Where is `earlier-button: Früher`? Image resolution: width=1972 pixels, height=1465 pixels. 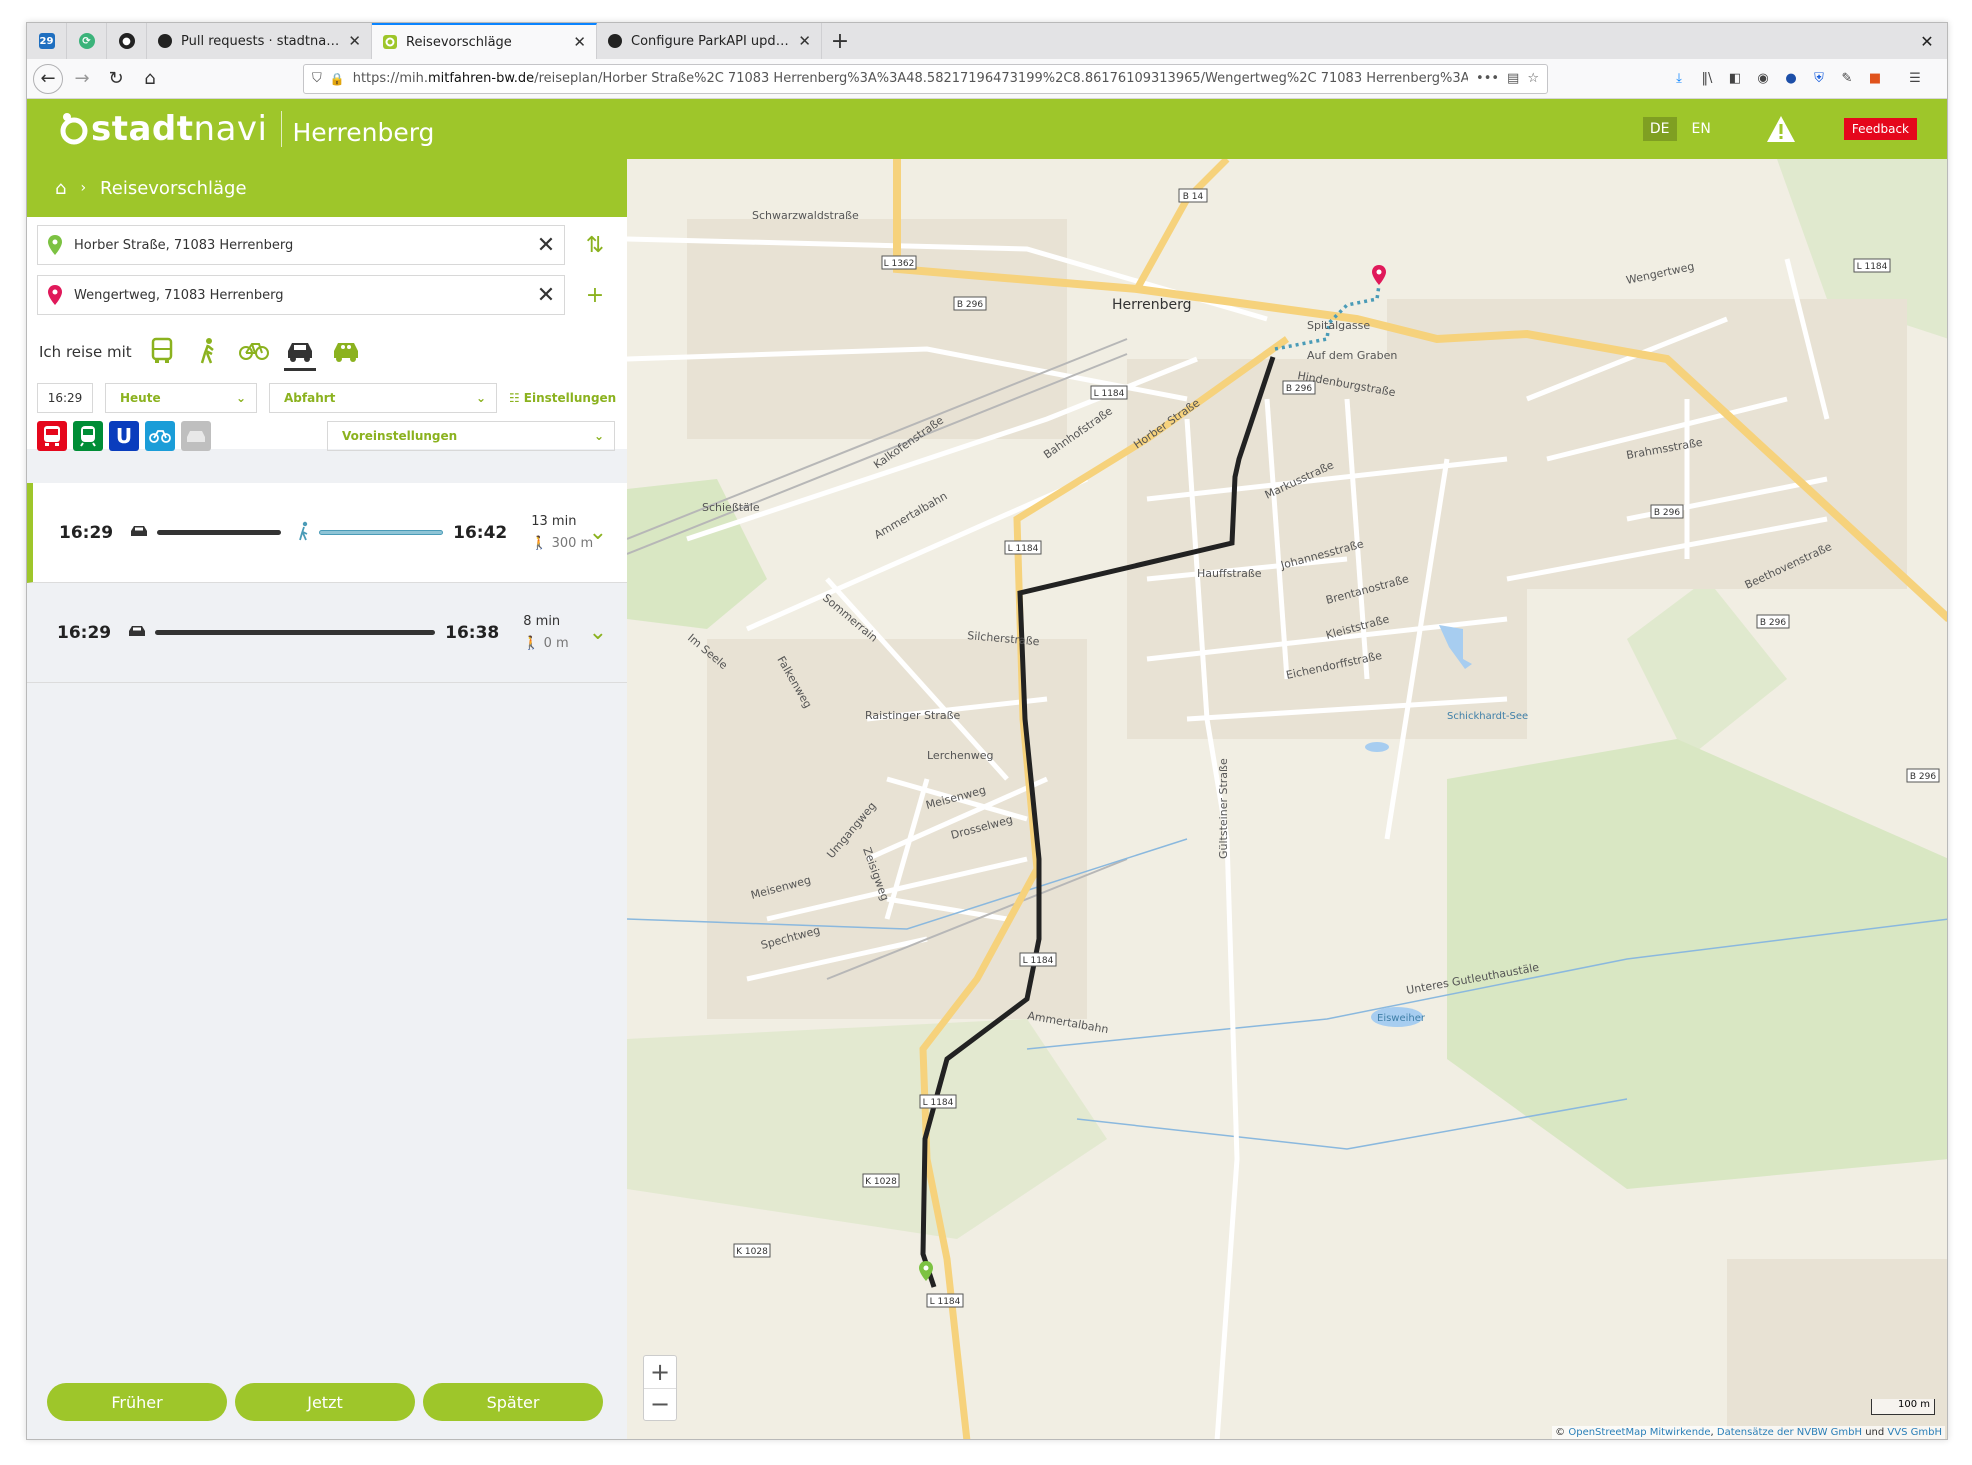 earlier-button: Früher is located at coordinates (137, 1402).